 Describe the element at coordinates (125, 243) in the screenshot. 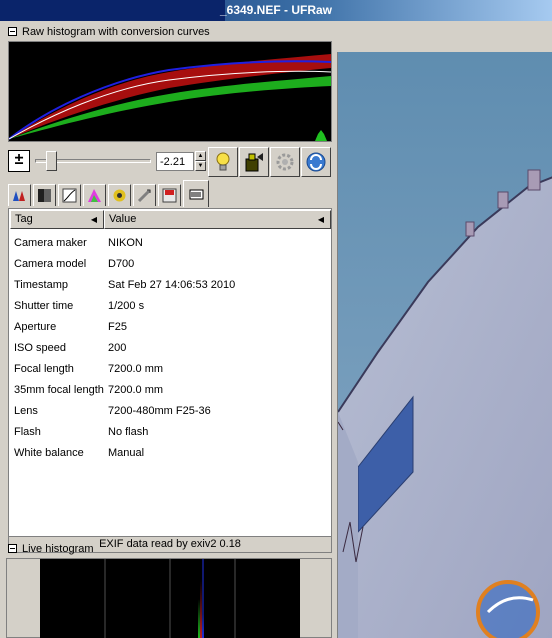

I see `row-value: NIKON` at that location.